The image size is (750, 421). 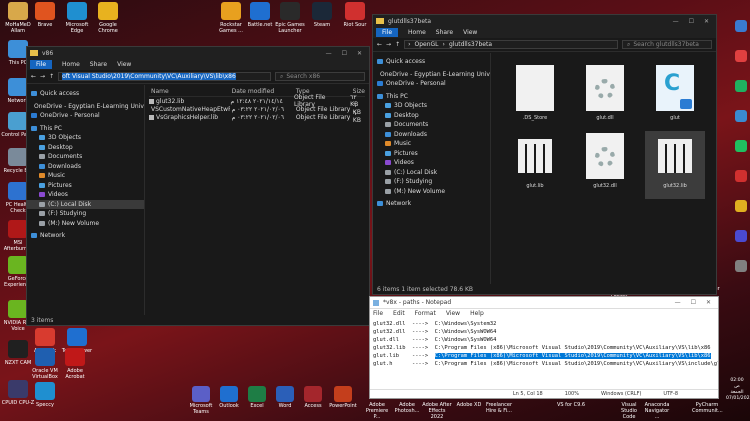 I want to click on system-clock: 02:00 ص الجمعة 07/01/2022, so click(x=738, y=390).